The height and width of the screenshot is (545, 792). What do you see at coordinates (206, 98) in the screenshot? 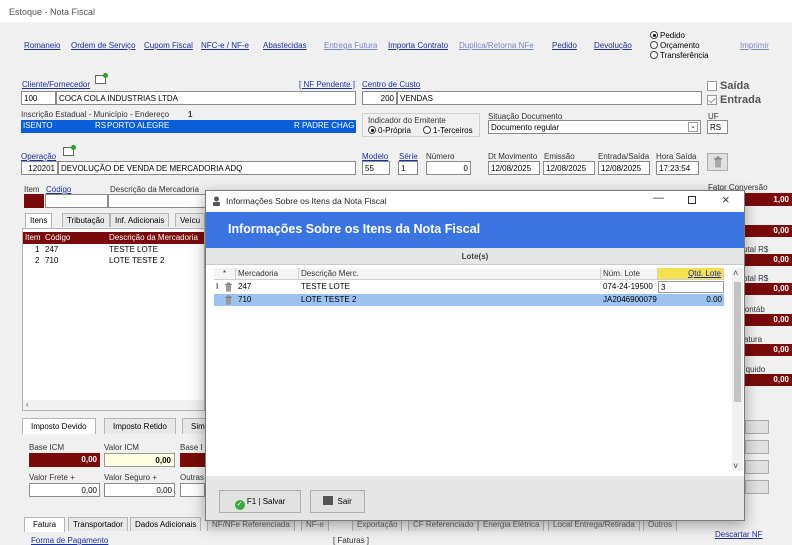
I see `cliente-name-field: COCA COLA INDUSTRIAS LTDA` at bounding box center [206, 98].